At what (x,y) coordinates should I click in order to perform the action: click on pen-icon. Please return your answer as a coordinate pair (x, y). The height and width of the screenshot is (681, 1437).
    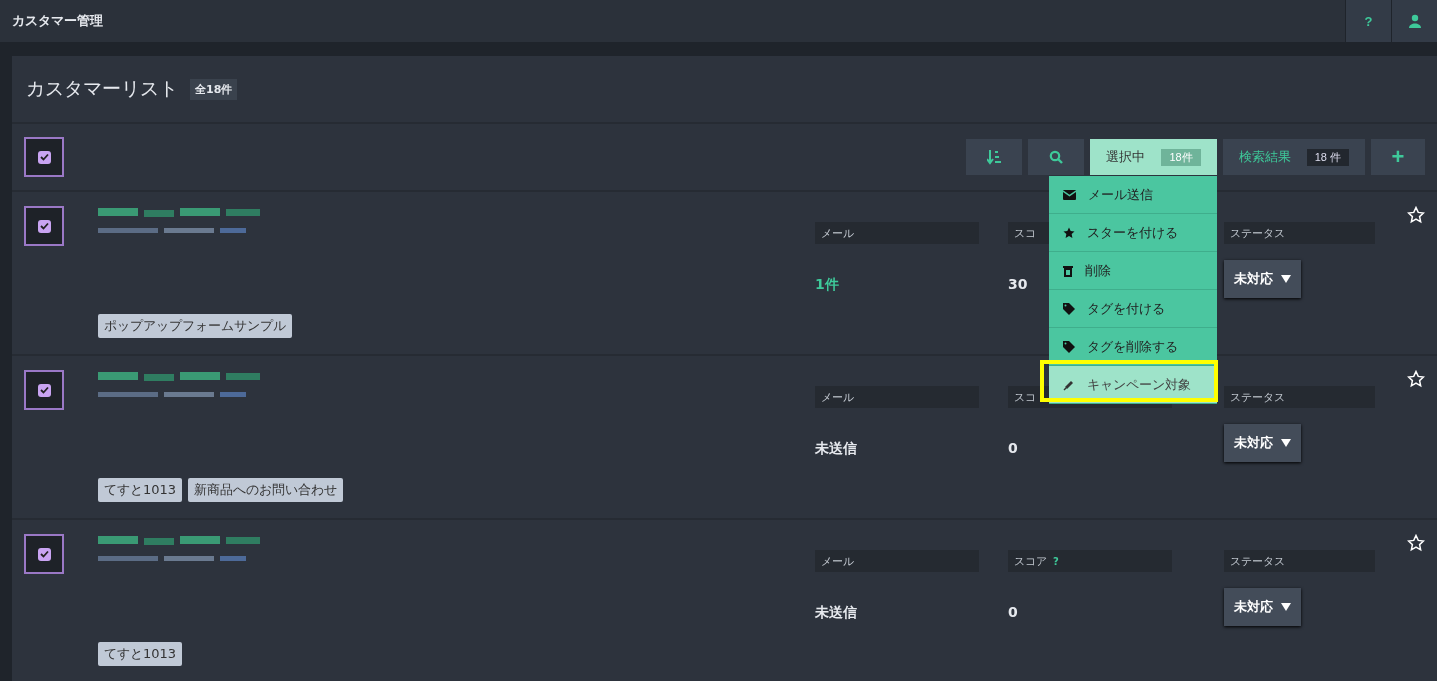
    Looking at the image, I should click on (1068, 384).